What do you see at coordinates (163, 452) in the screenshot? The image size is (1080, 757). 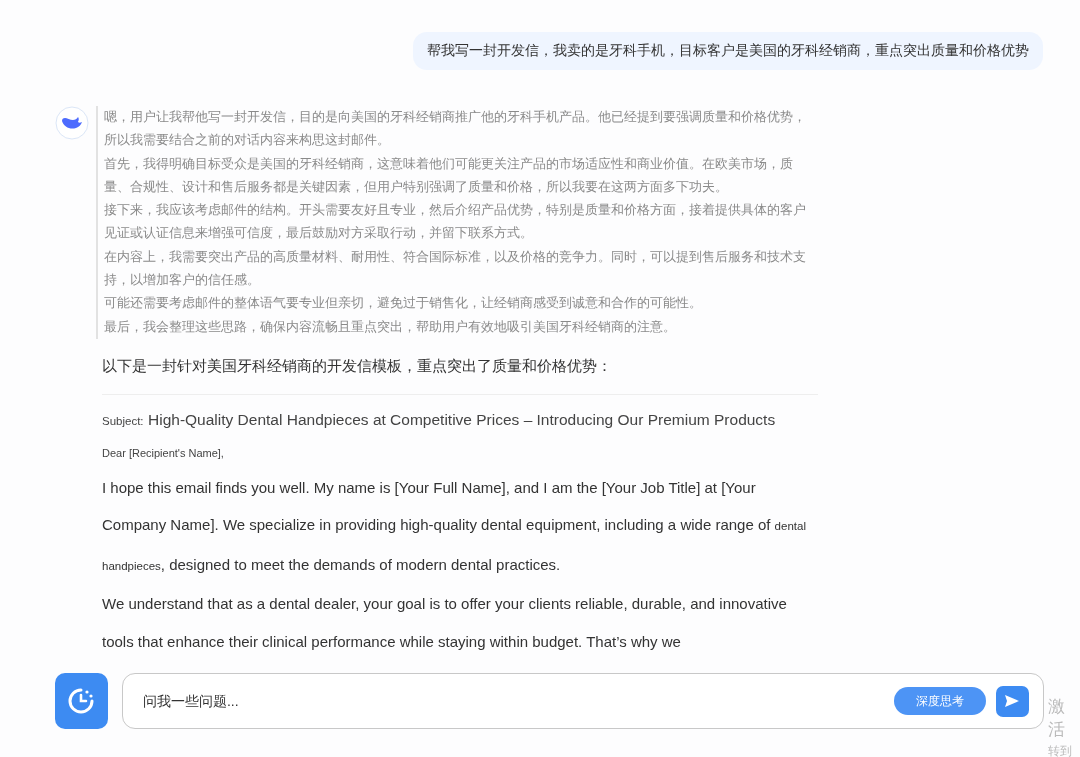 I see `greeting-text: Dear [Recipient's Name],` at bounding box center [163, 452].